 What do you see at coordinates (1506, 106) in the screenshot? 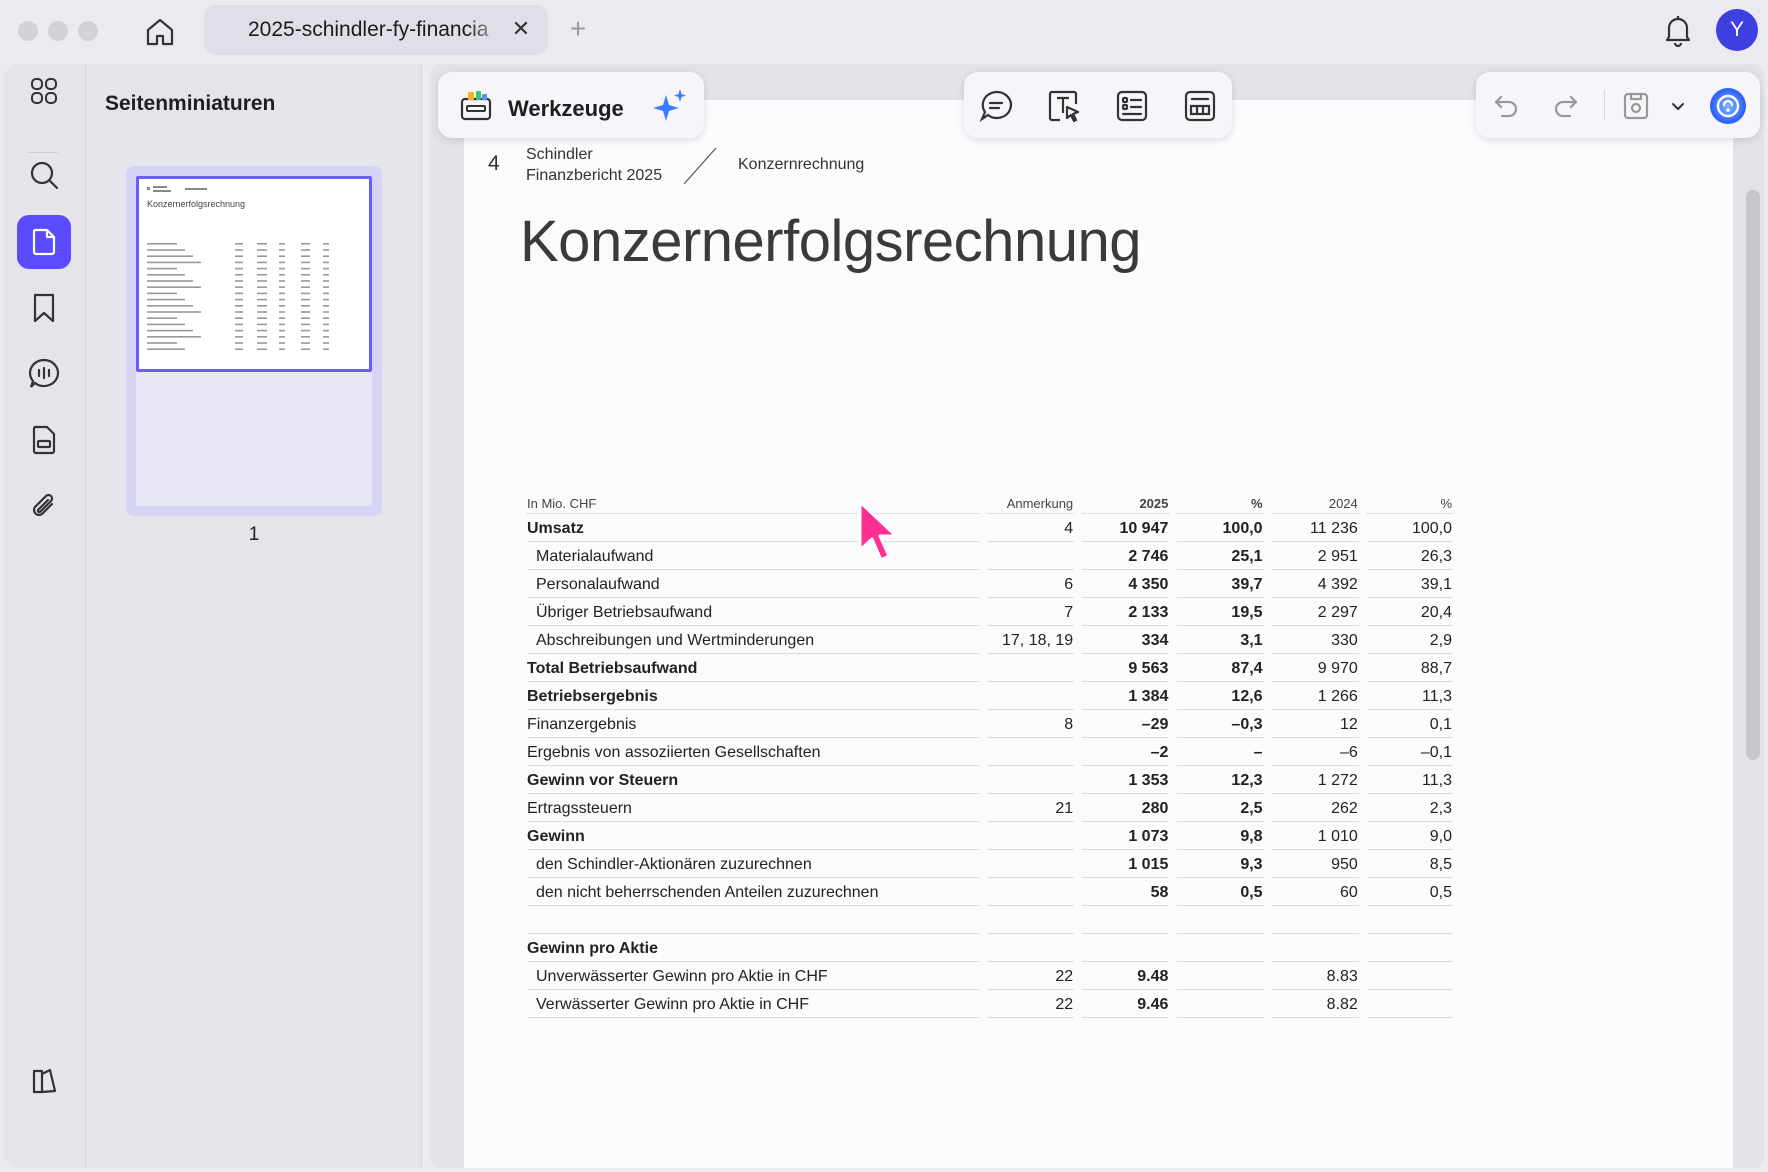
I see `undo-button` at bounding box center [1506, 106].